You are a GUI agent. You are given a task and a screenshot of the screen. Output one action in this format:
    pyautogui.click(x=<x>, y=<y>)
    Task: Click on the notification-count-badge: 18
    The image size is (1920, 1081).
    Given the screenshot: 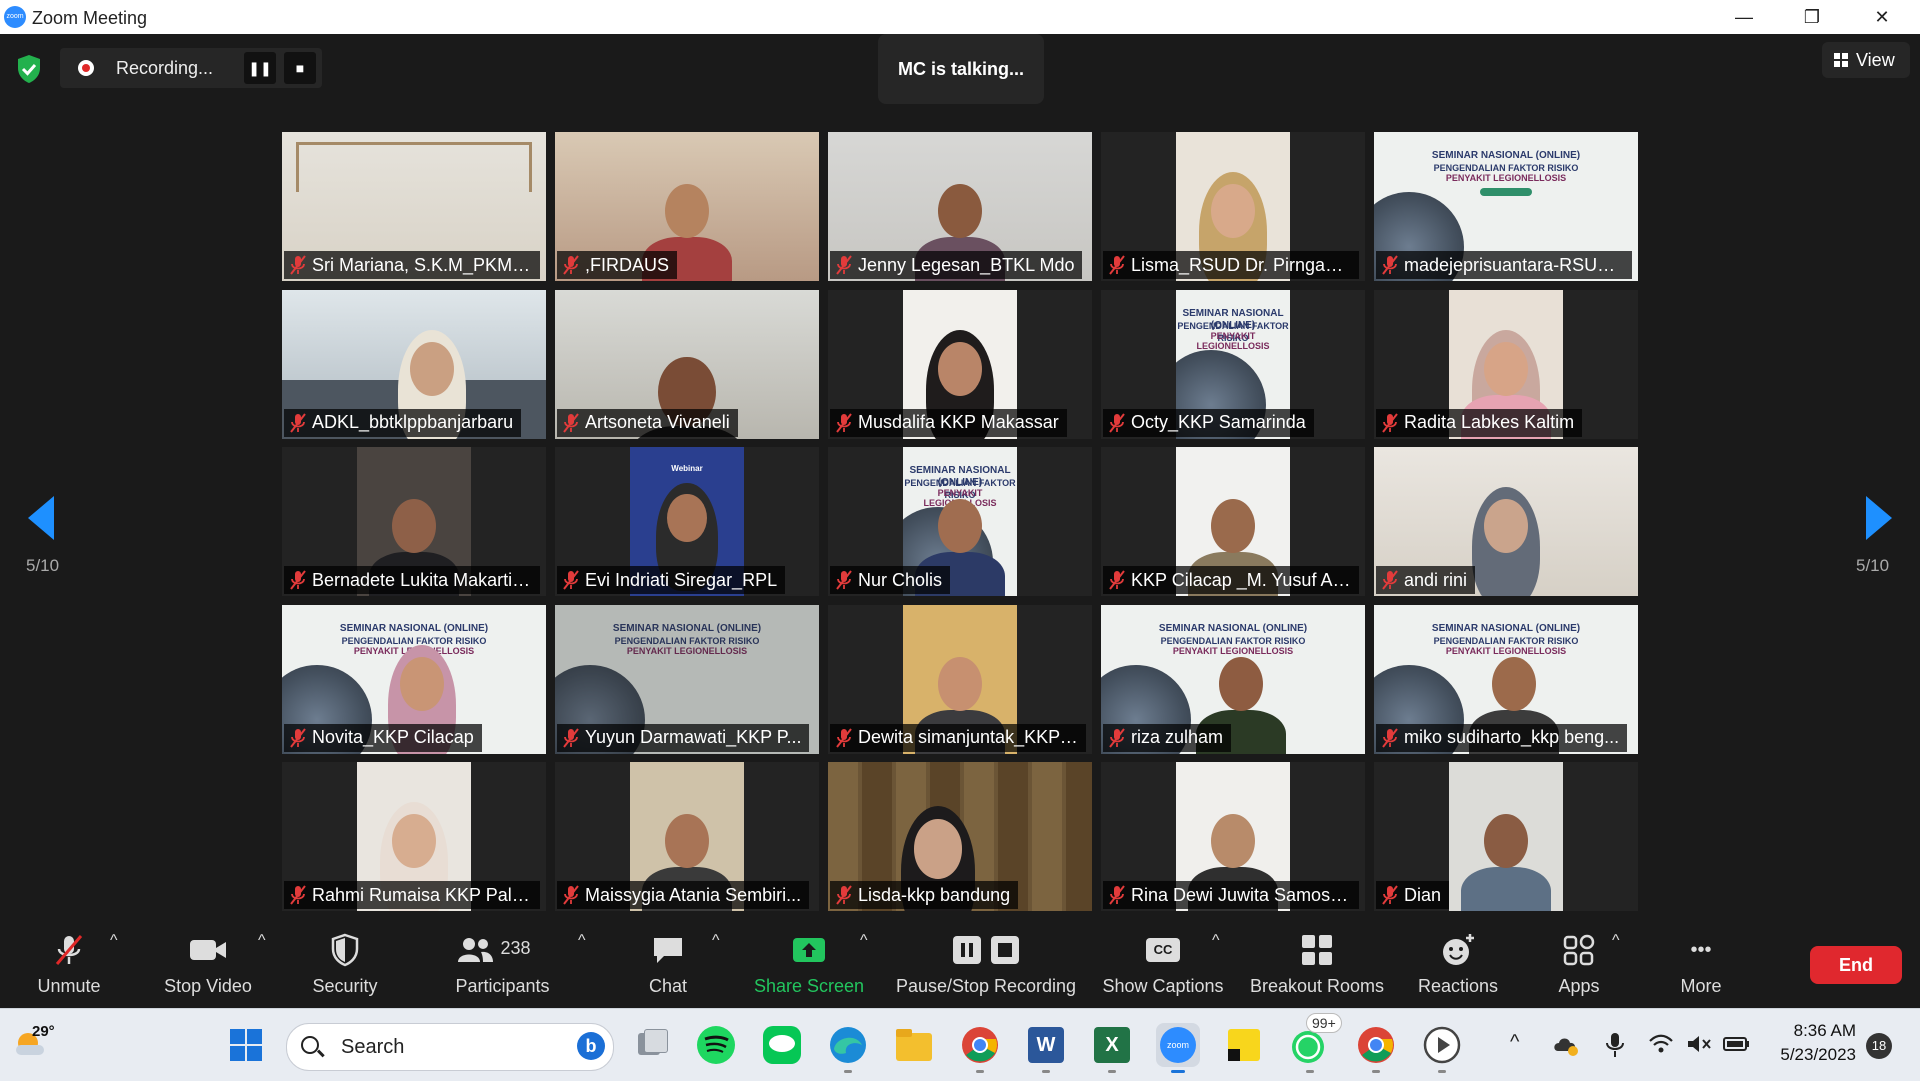 What is the action you would take?
    pyautogui.click(x=1879, y=1046)
    